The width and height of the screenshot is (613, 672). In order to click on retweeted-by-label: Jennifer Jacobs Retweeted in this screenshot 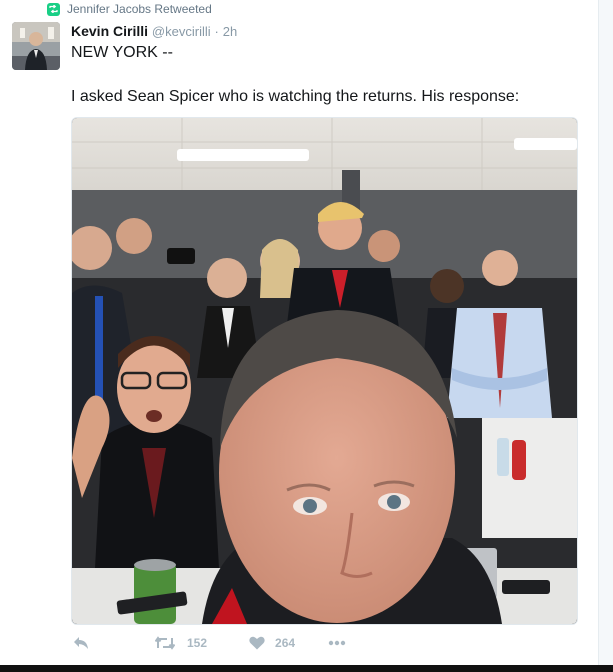, I will do `click(139, 9)`.